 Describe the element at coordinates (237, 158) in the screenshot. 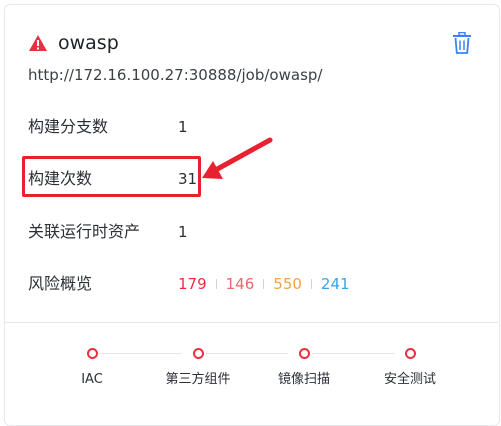

I see `annotation-arrow-icon` at that location.